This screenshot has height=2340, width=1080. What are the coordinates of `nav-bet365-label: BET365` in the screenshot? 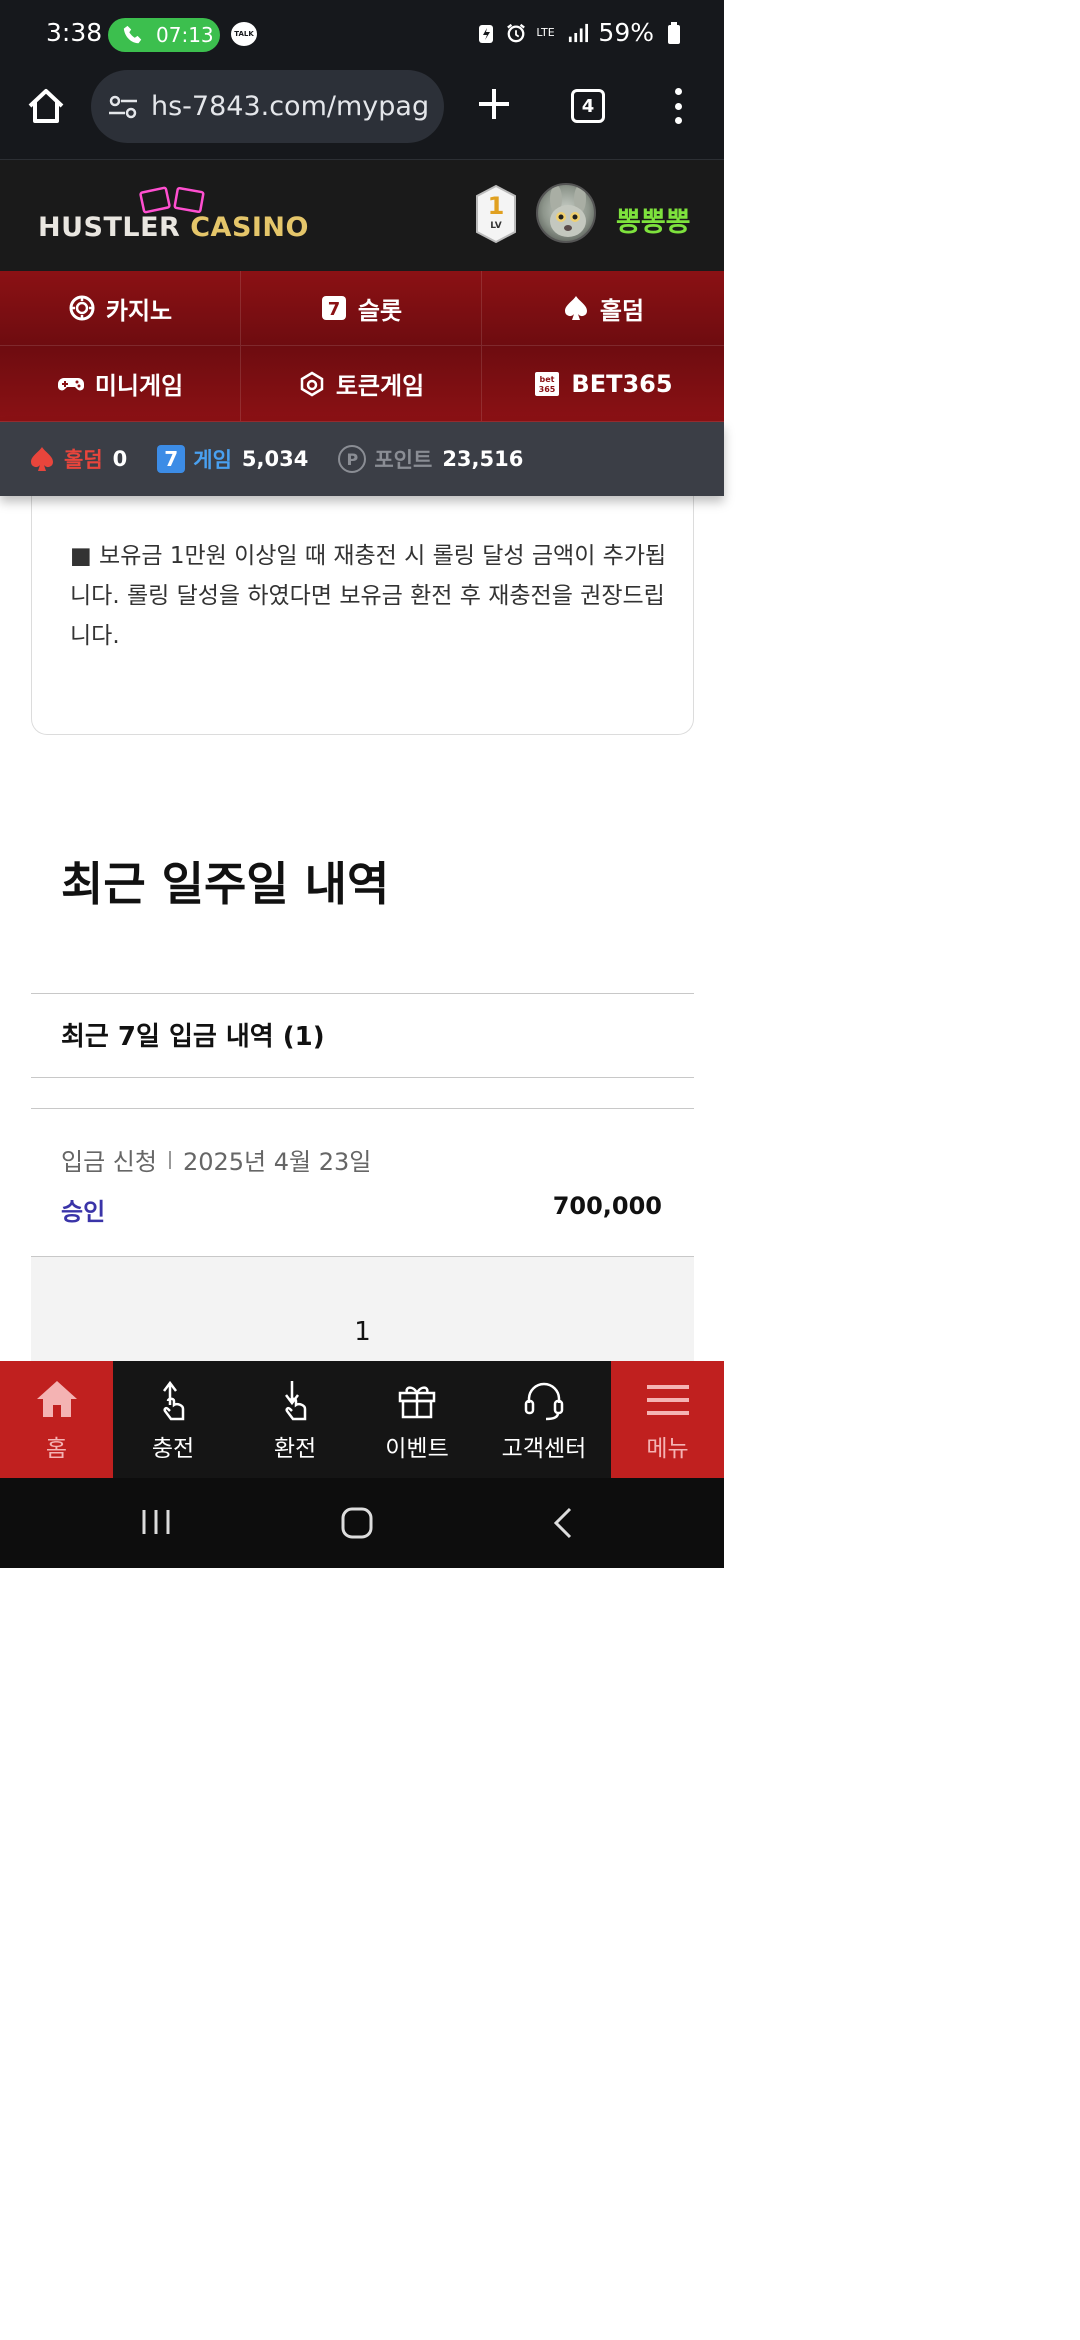 It's located at (622, 383).